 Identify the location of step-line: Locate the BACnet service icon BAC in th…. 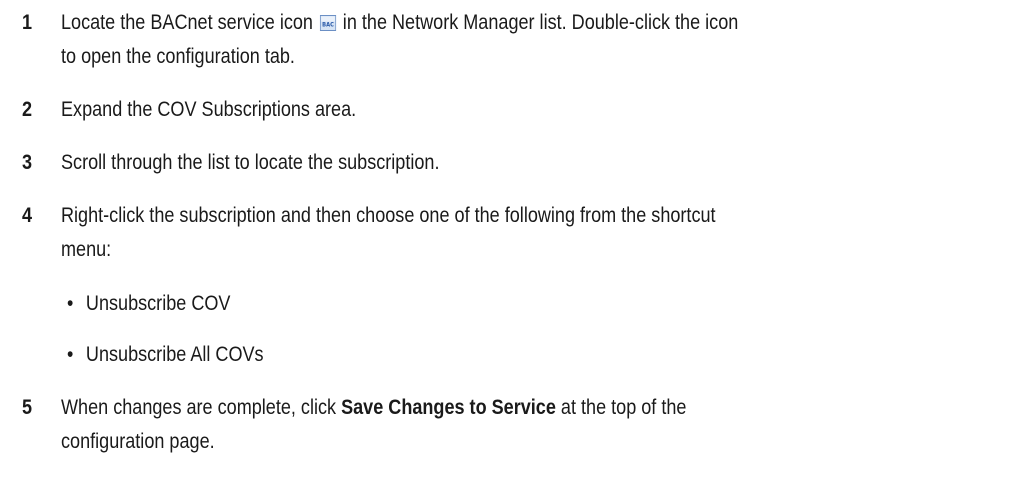
(534, 23).